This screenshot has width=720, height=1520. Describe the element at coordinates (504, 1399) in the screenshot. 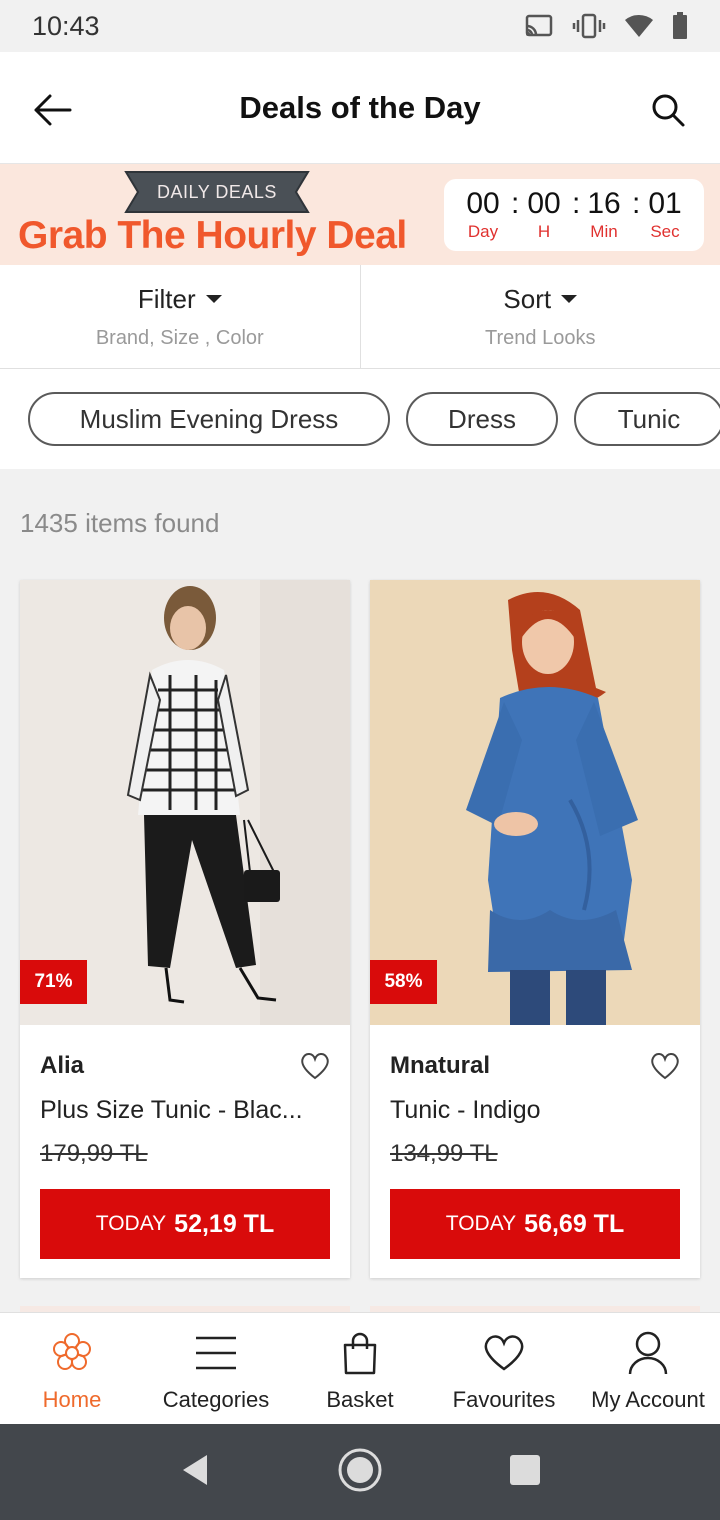

I see `nav-favourites-label: Favourites` at that location.